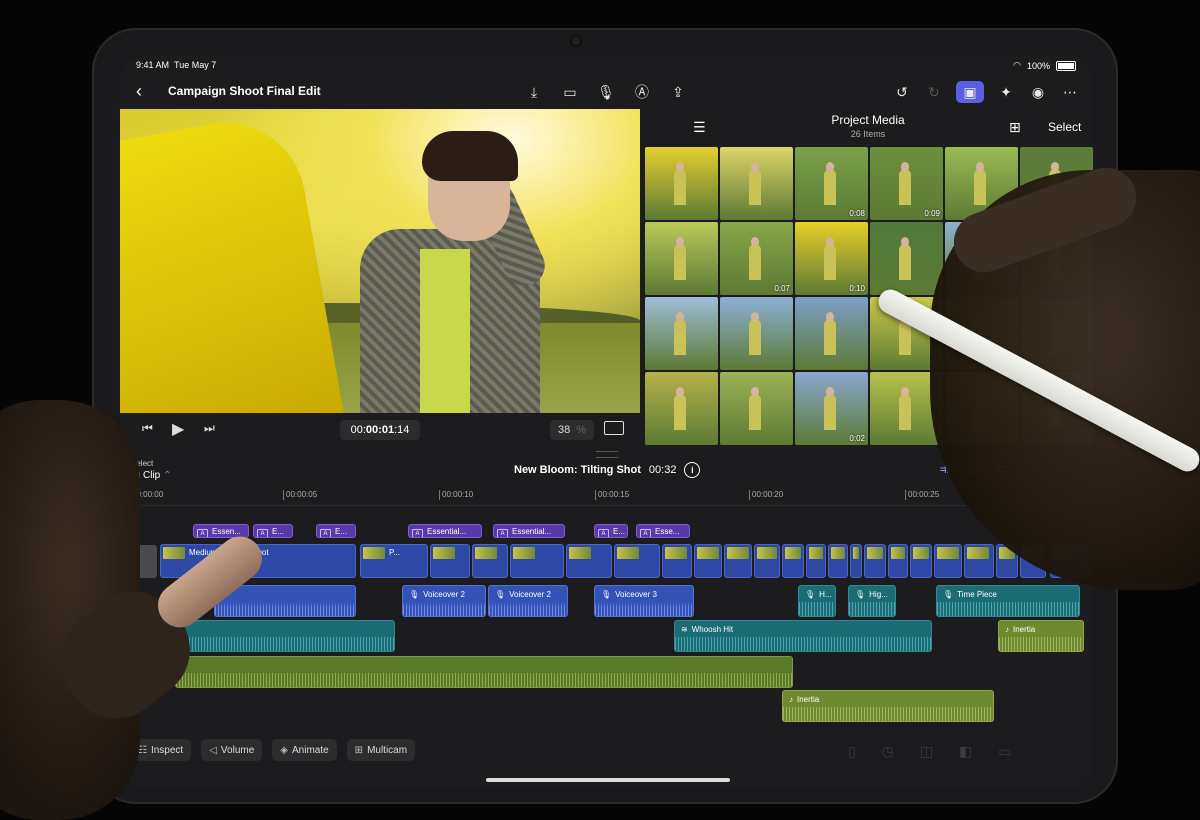 This screenshot has width=1200, height=820. What do you see at coordinates (1015, 127) in the screenshot?
I see `grid-view-icon: ⊞` at bounding box center [1015, 127].